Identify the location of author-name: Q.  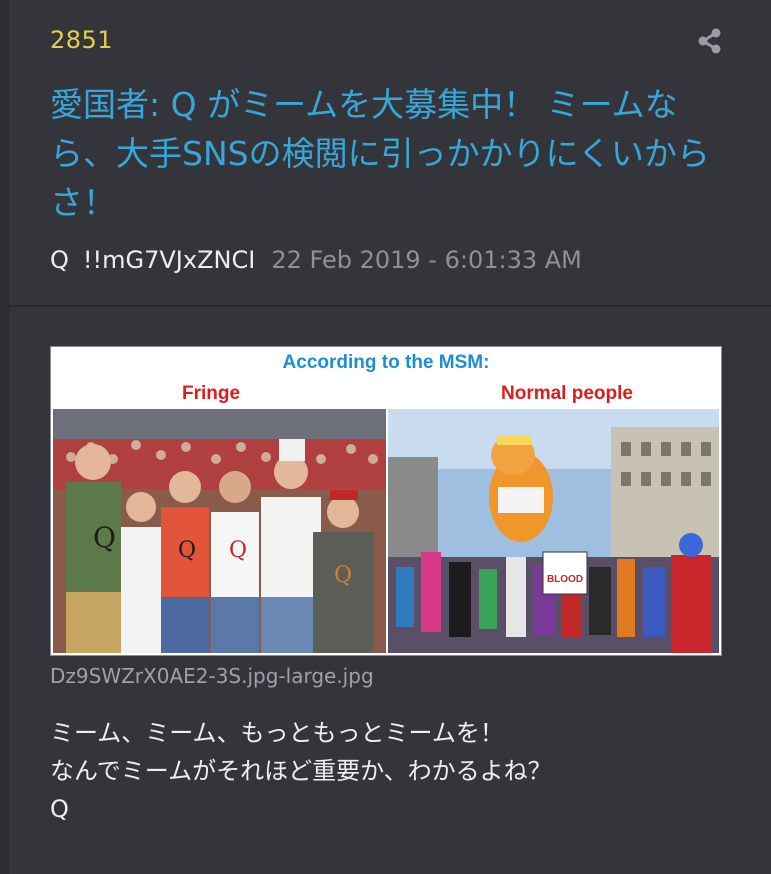
(59, 260).